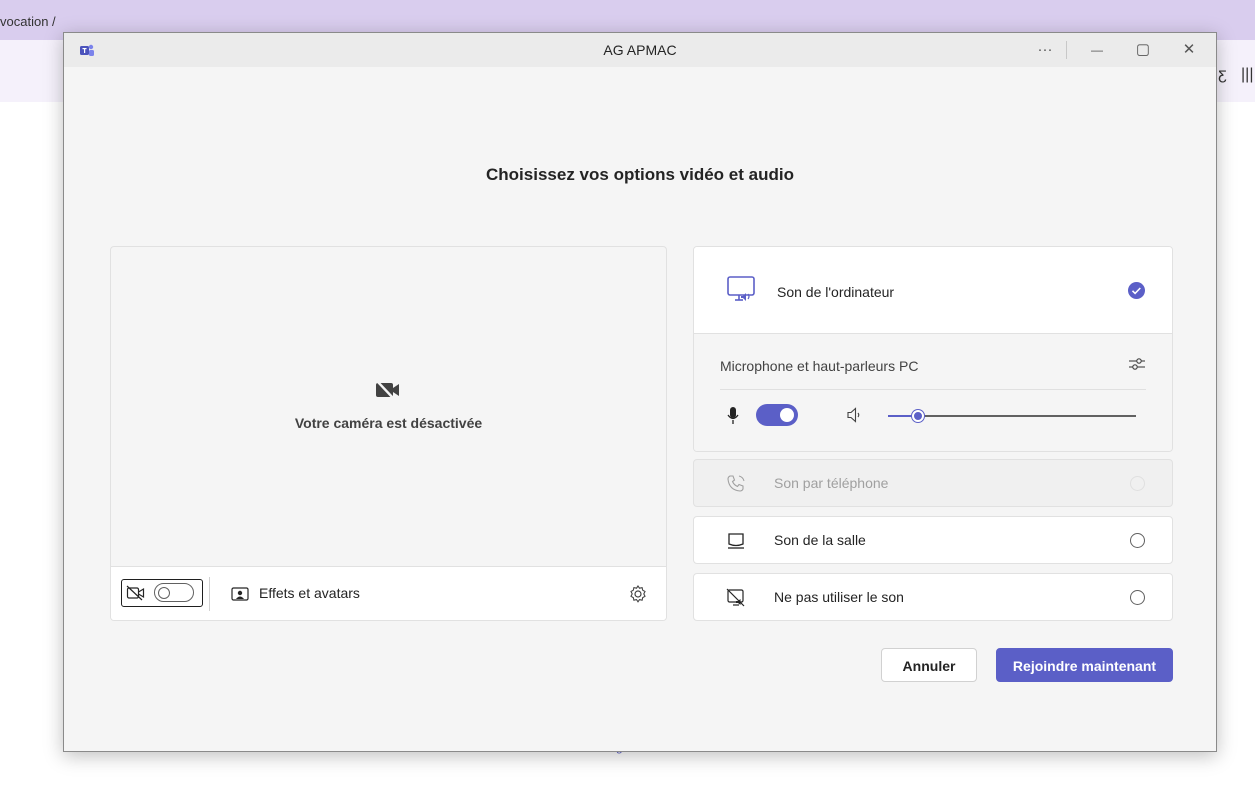 The image size is (1255, 800). What do you see at coordinates (819, 366) in the screenshot?
I see `audio-device-label: Microphone et haut-parleurs PC` at bounding box center [819, 366].